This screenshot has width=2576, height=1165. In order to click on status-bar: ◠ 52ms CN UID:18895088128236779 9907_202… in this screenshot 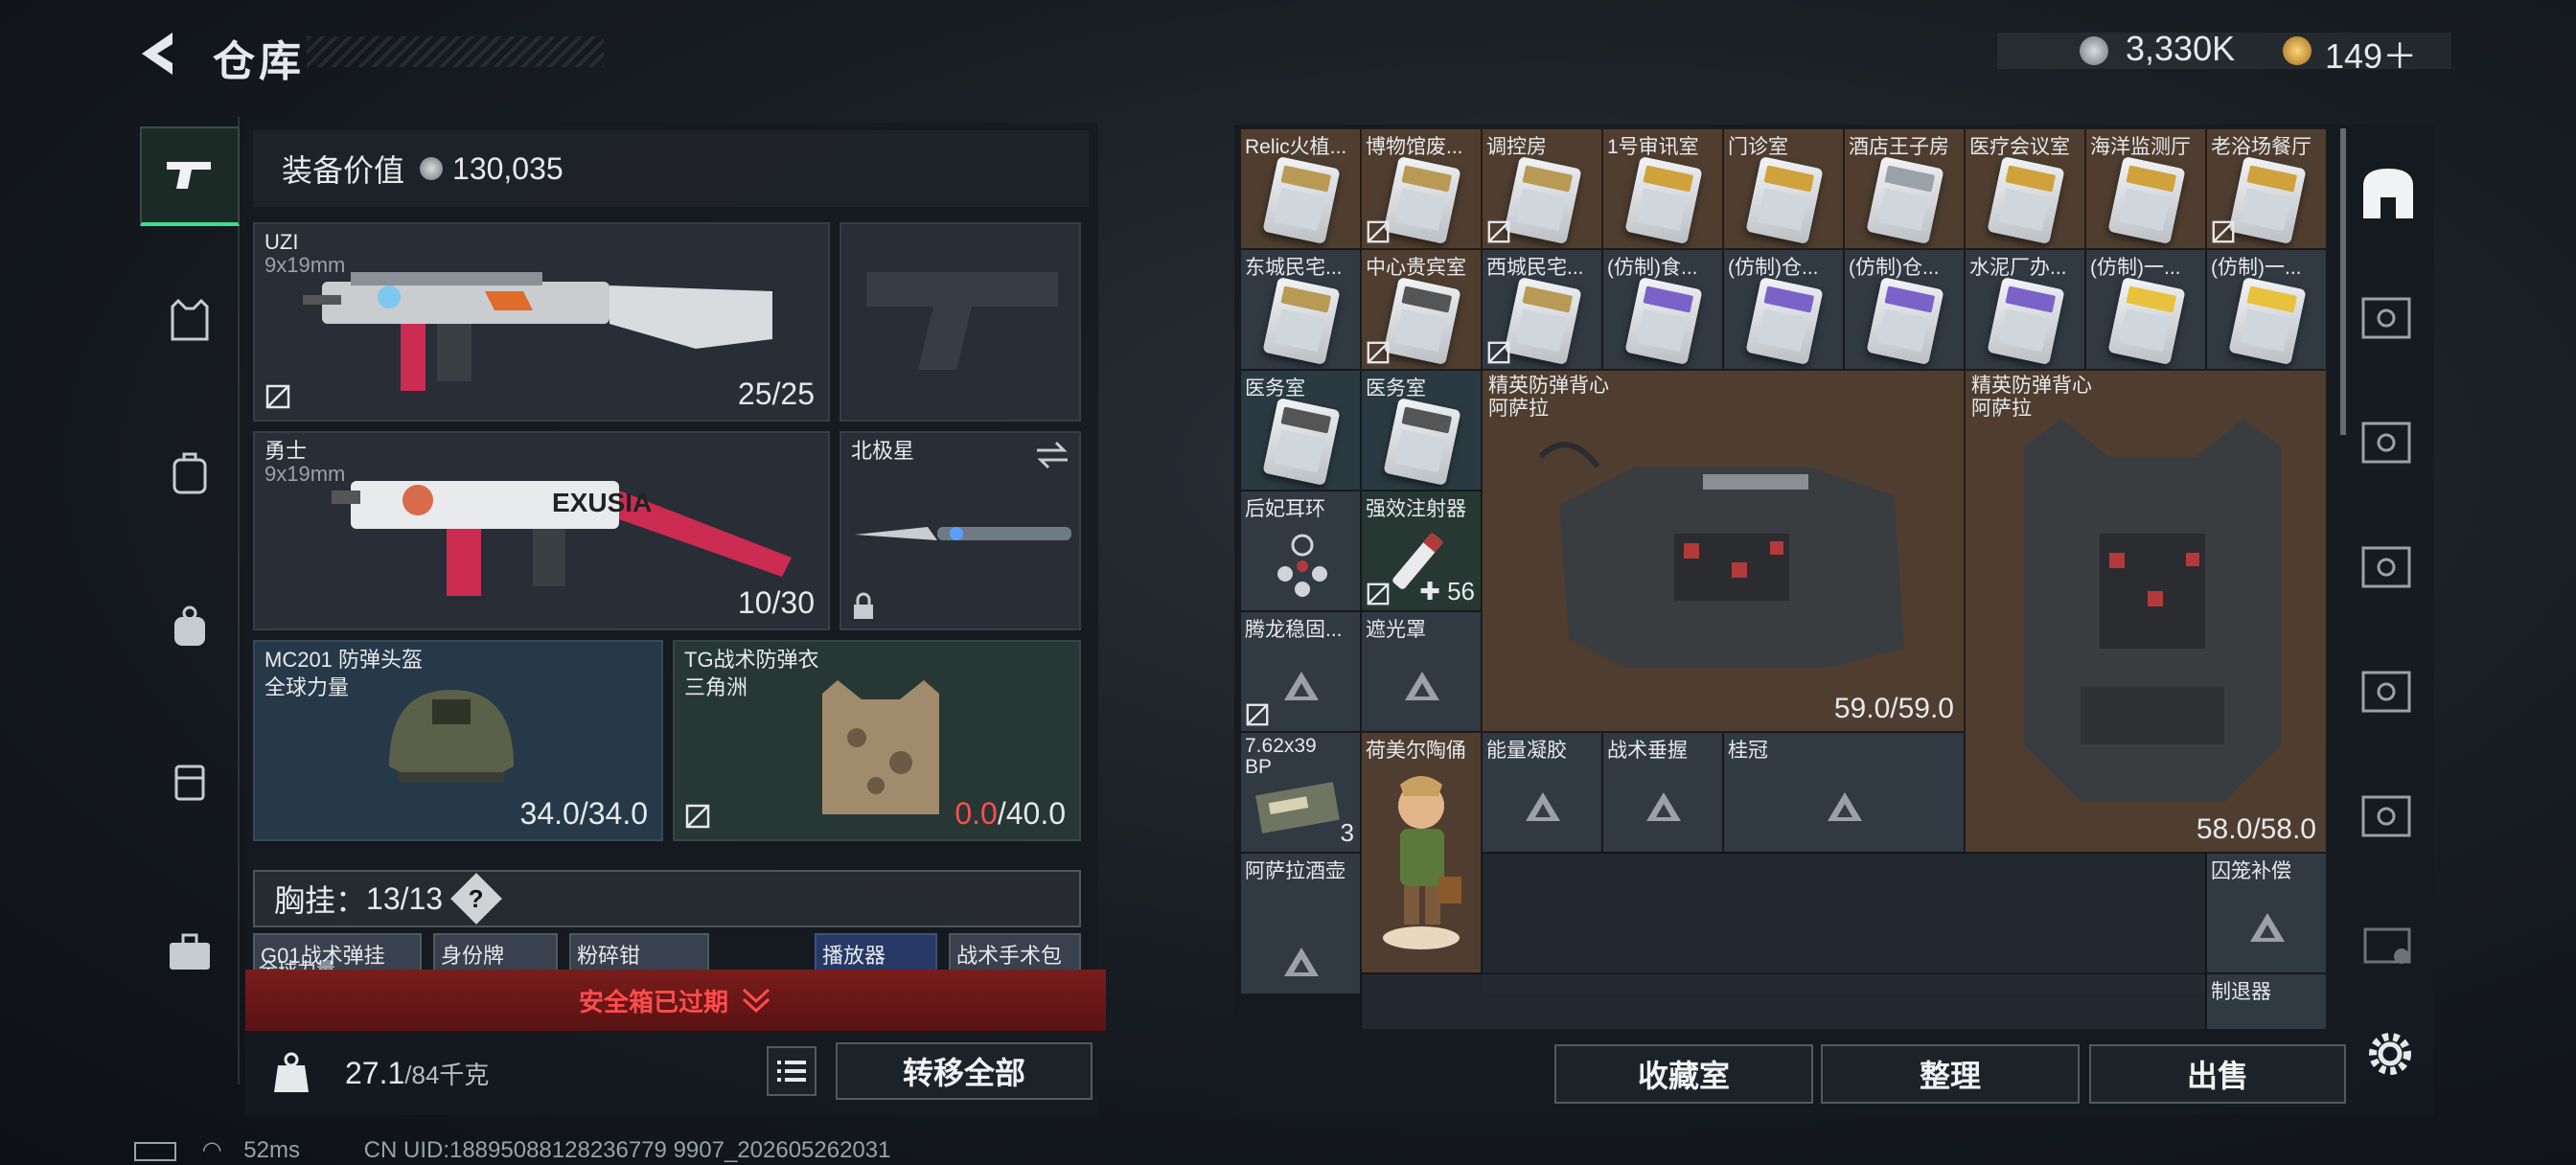, I will do `click(512, 1150)`.